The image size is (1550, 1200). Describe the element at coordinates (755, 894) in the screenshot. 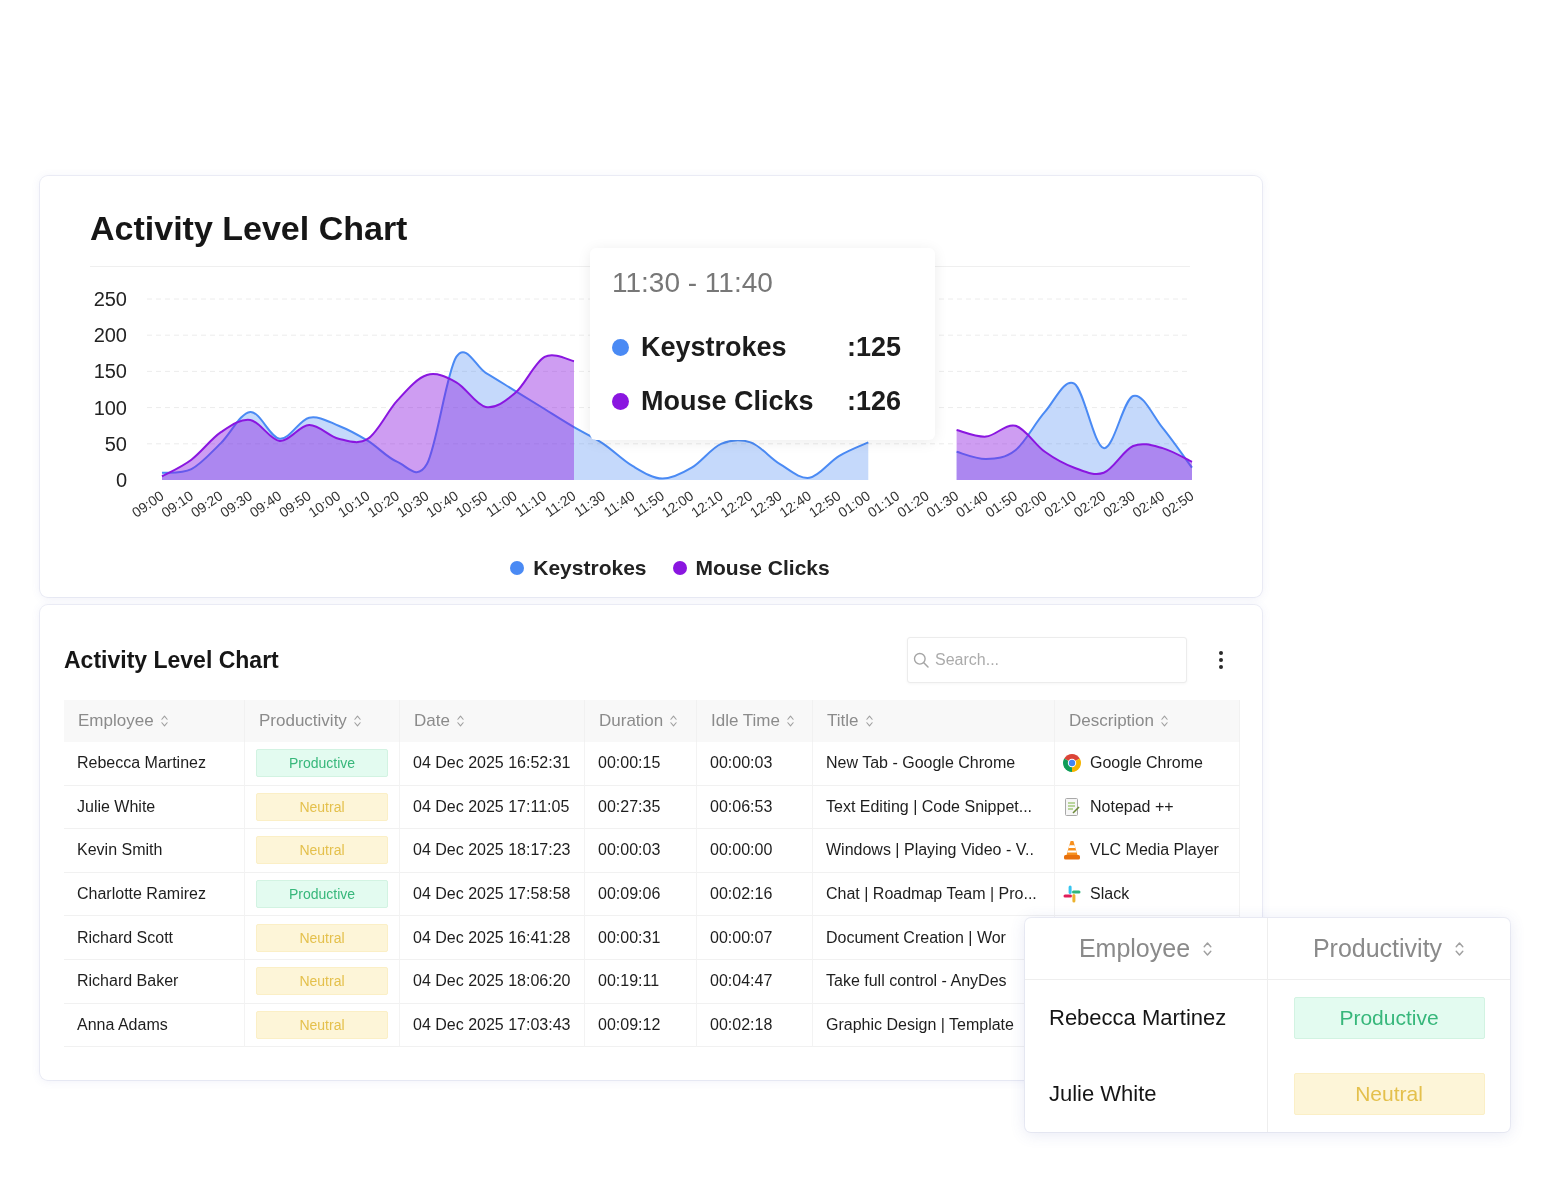

I see `table-cell: 00:02:16` at that location.